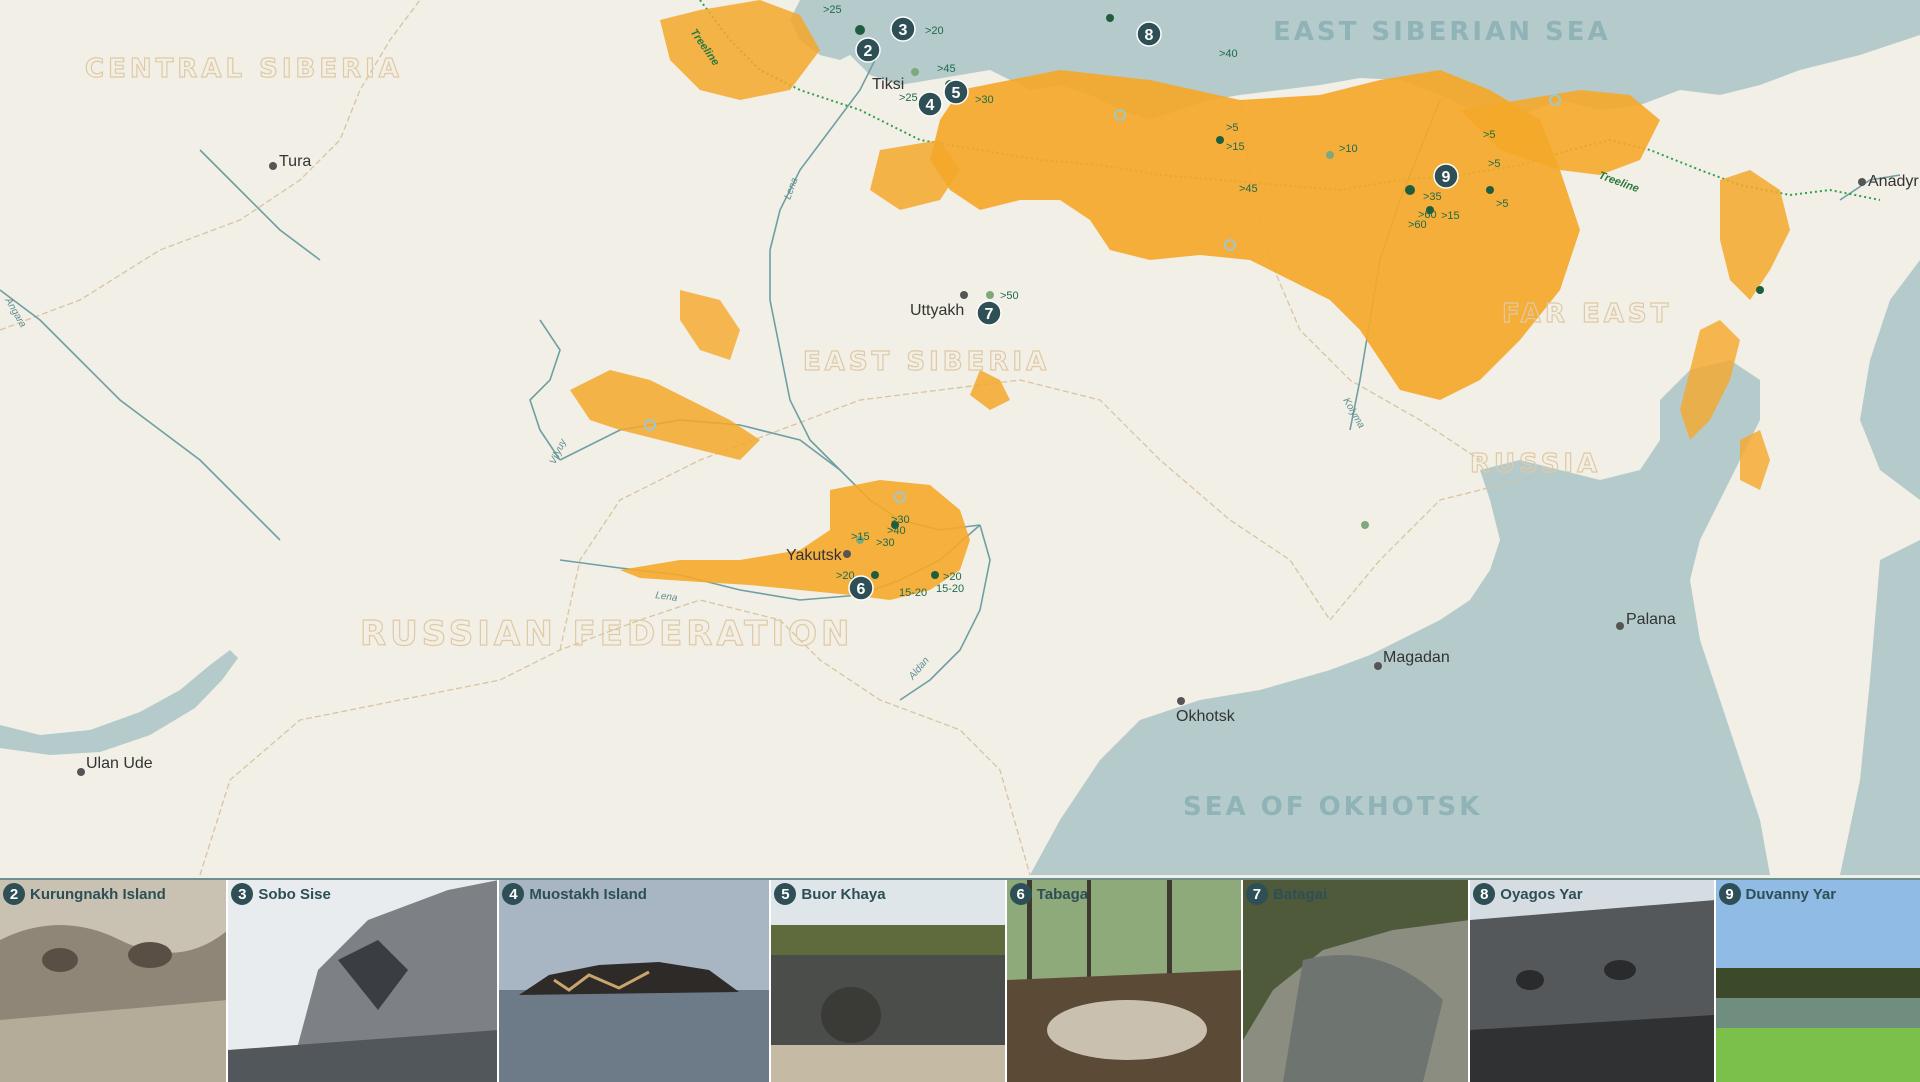 This screenshot has height=1082, width=1920. I want to click on island-photo-icon, so click(634, 981).